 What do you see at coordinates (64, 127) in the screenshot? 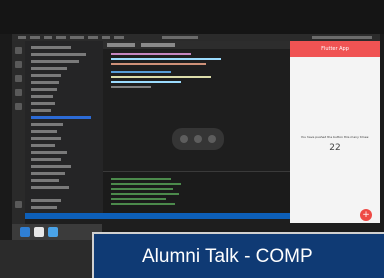
I see `file-explorer` at bounding box center [64, 127].